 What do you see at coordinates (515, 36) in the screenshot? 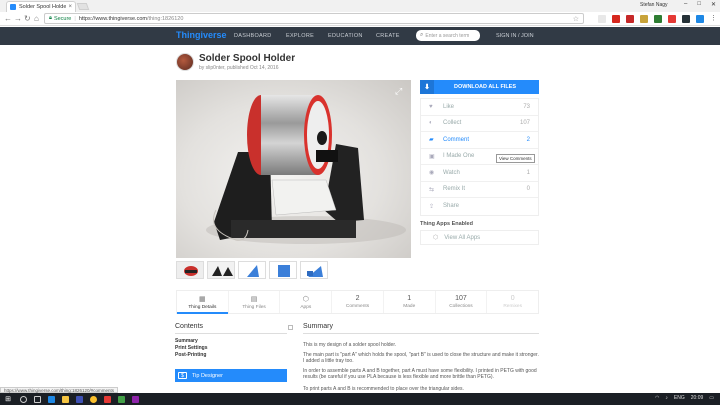
I see `signin-link: SIGN IN / JOIN` at bounding box center [515, 36].